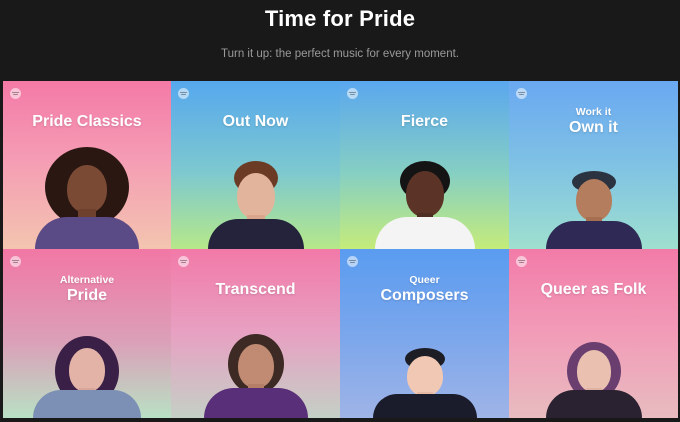 This screenshot has width=680, height=422. Describe the element at coordinates (255, 289) in the screenshot. I see `playlist-title: Transcend` at that location.